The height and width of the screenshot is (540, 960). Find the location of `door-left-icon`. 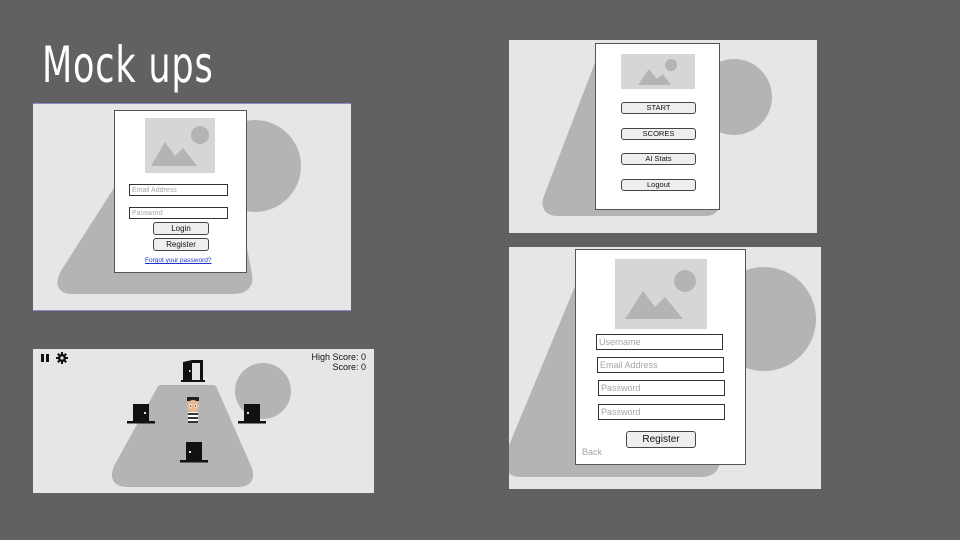

door-left-icon is located at coordinates (141, 413).